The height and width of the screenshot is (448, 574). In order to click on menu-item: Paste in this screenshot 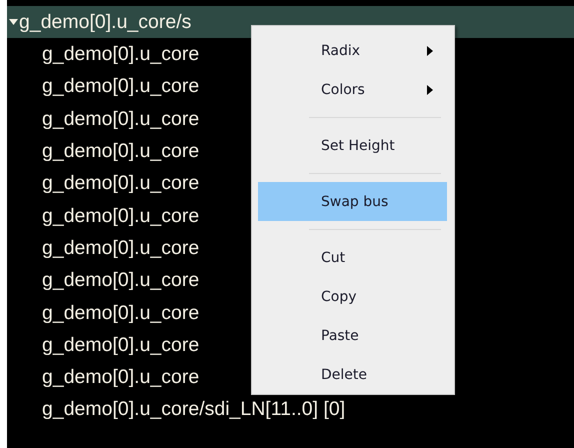, I will do `click(352, 335)`.